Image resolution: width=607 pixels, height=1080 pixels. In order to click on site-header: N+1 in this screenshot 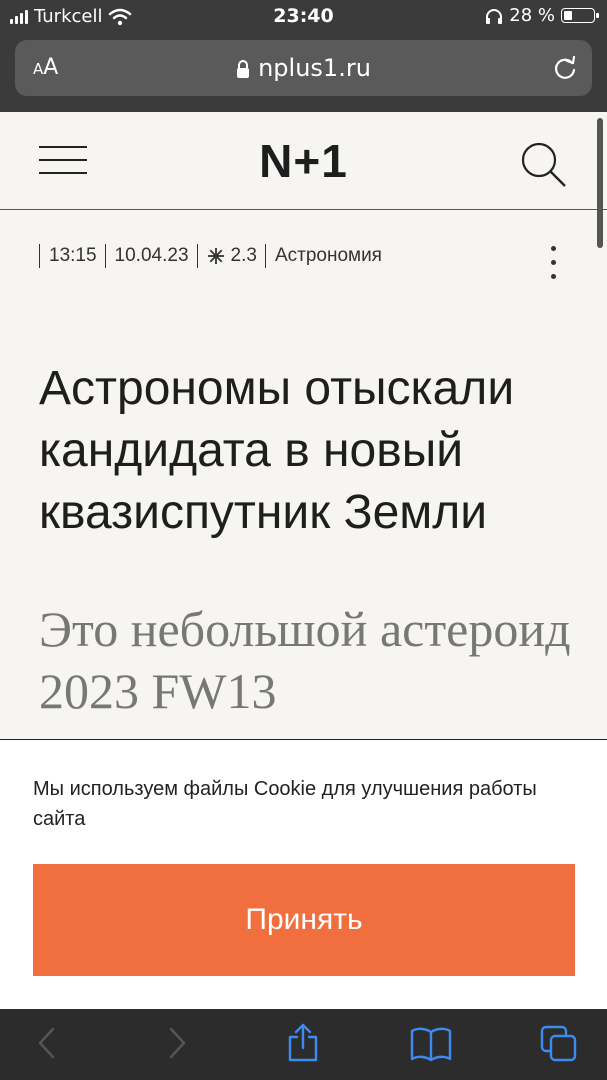, I will do `click(303, 161)`.